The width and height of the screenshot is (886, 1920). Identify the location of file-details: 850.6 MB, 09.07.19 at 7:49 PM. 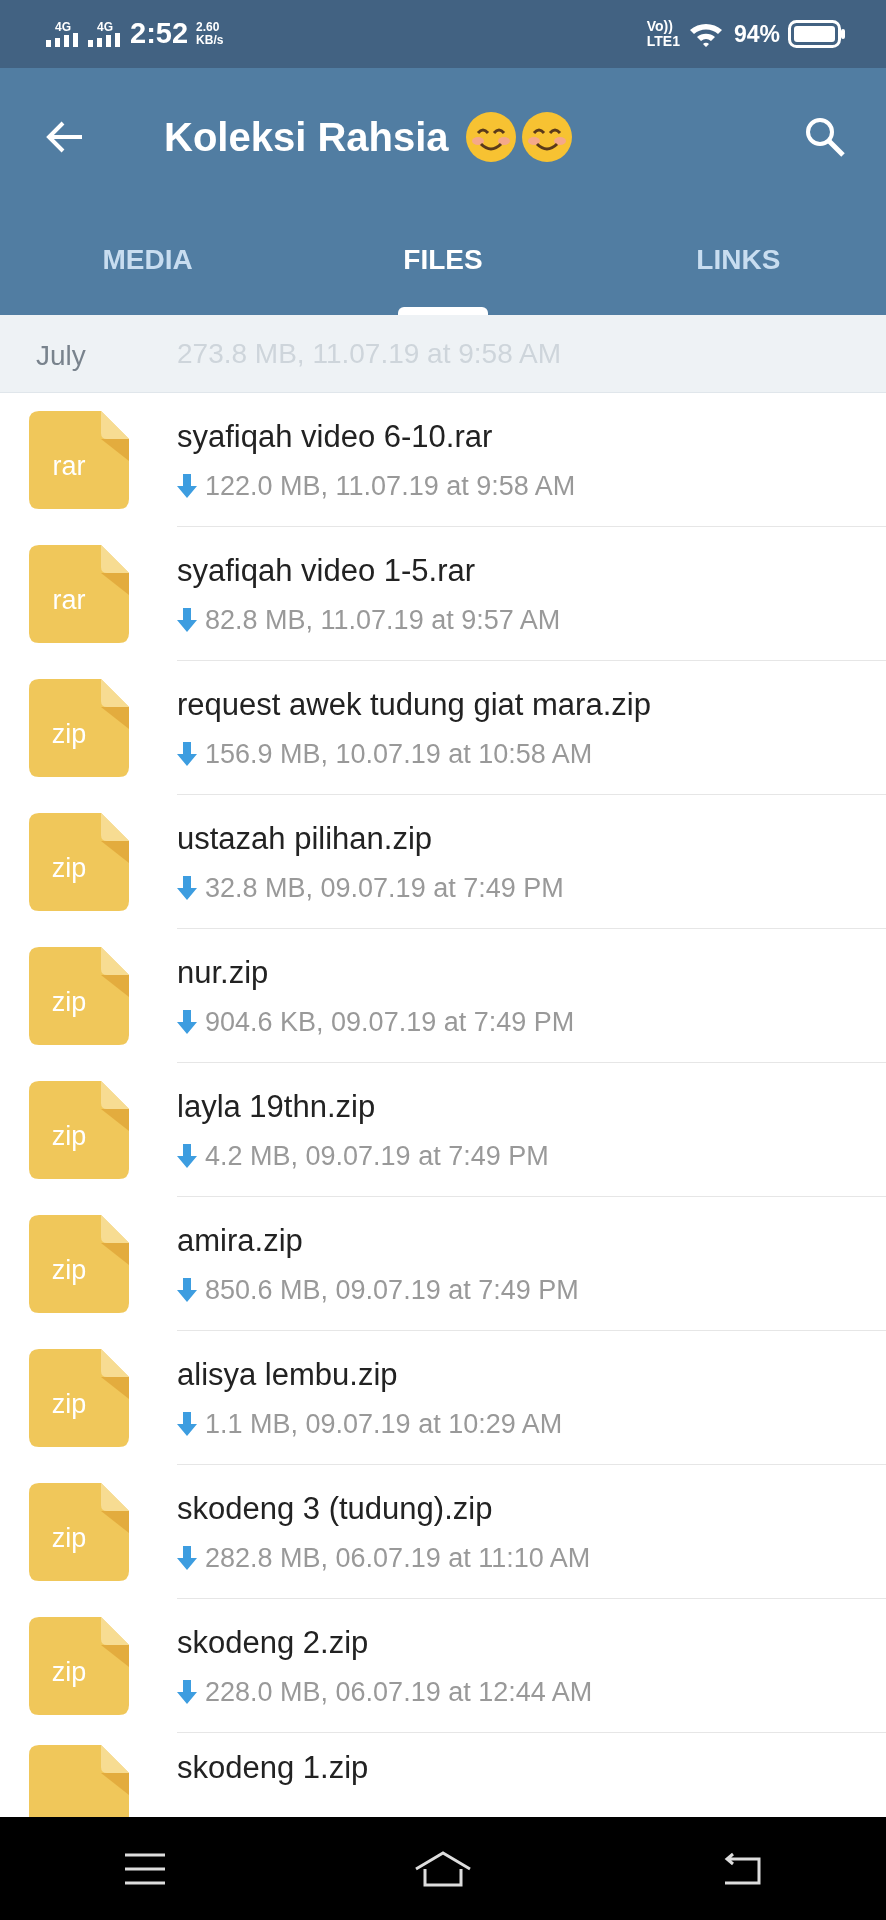
(392, 1290).